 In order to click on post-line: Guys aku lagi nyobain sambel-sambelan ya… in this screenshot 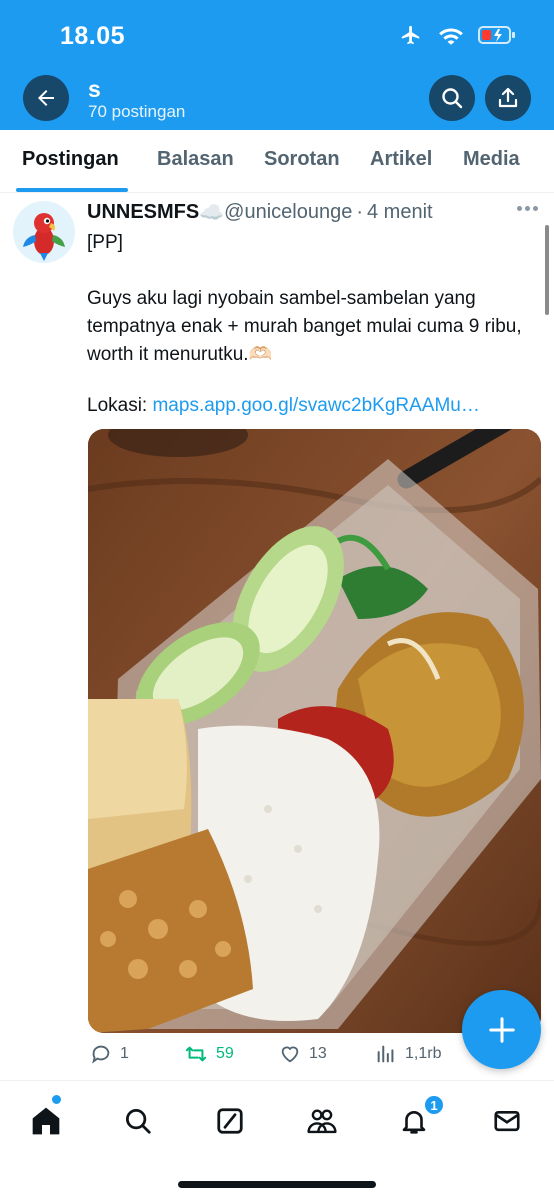, I will do `click(304, 326)`.